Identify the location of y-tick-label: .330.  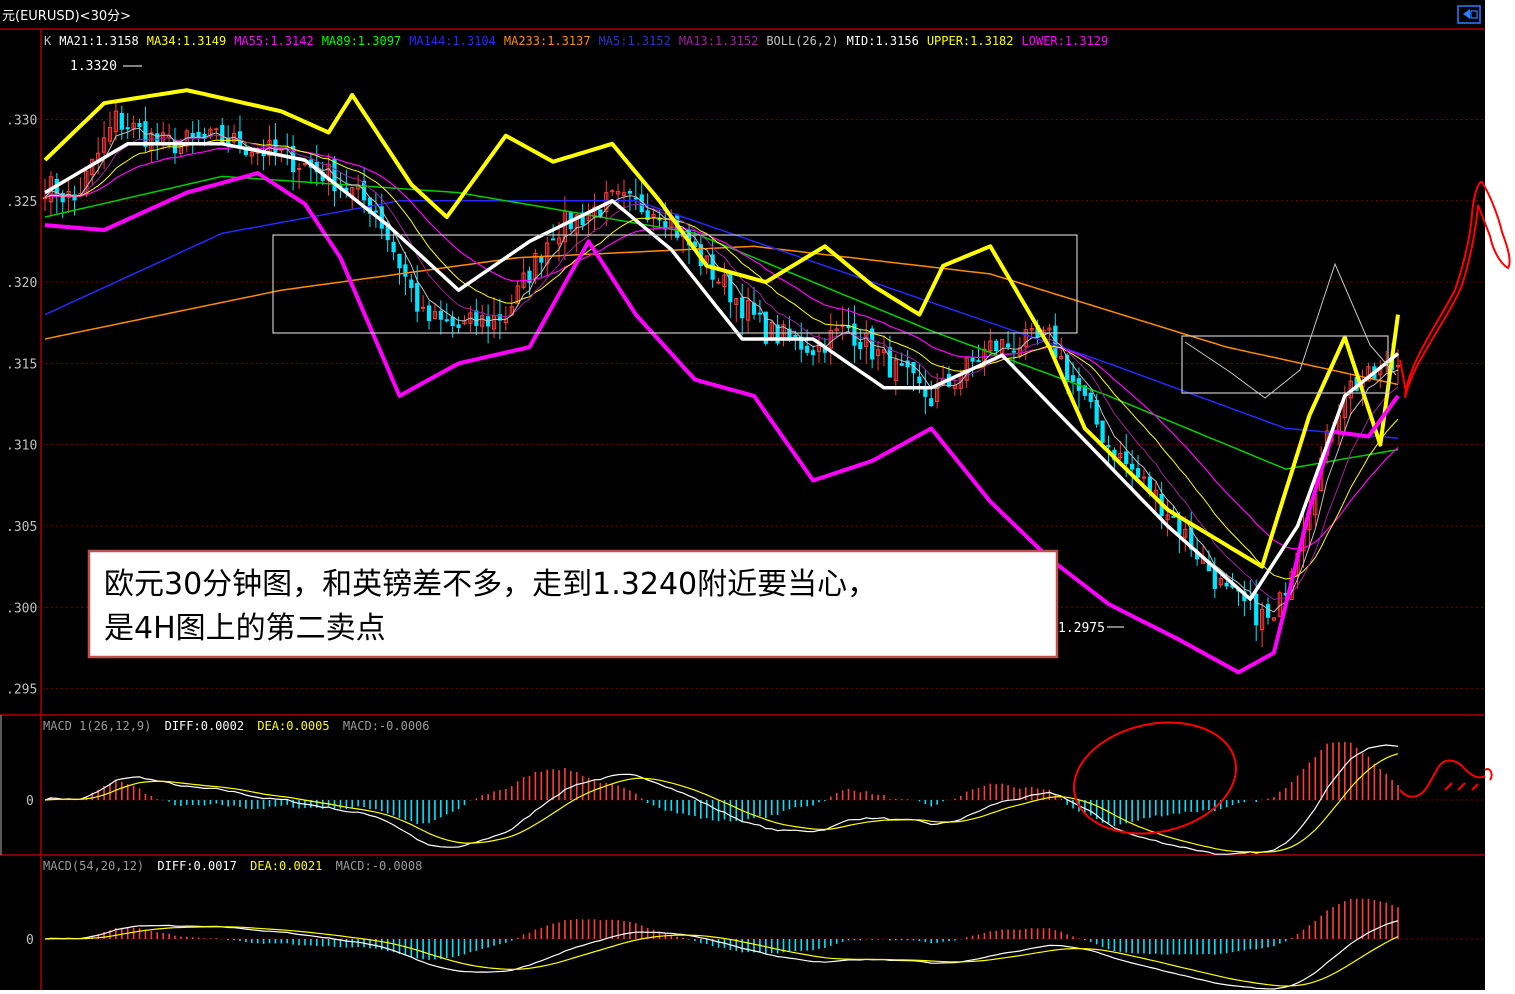
(21, 120).